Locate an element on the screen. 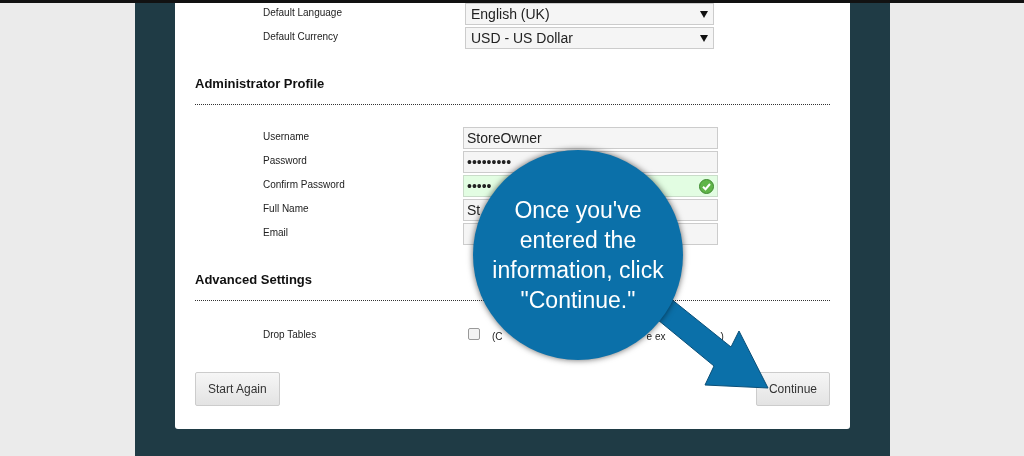 Image resolution: width=1024 pixels, height=456 pixels. checkbox is located at coordinates (474, 334).